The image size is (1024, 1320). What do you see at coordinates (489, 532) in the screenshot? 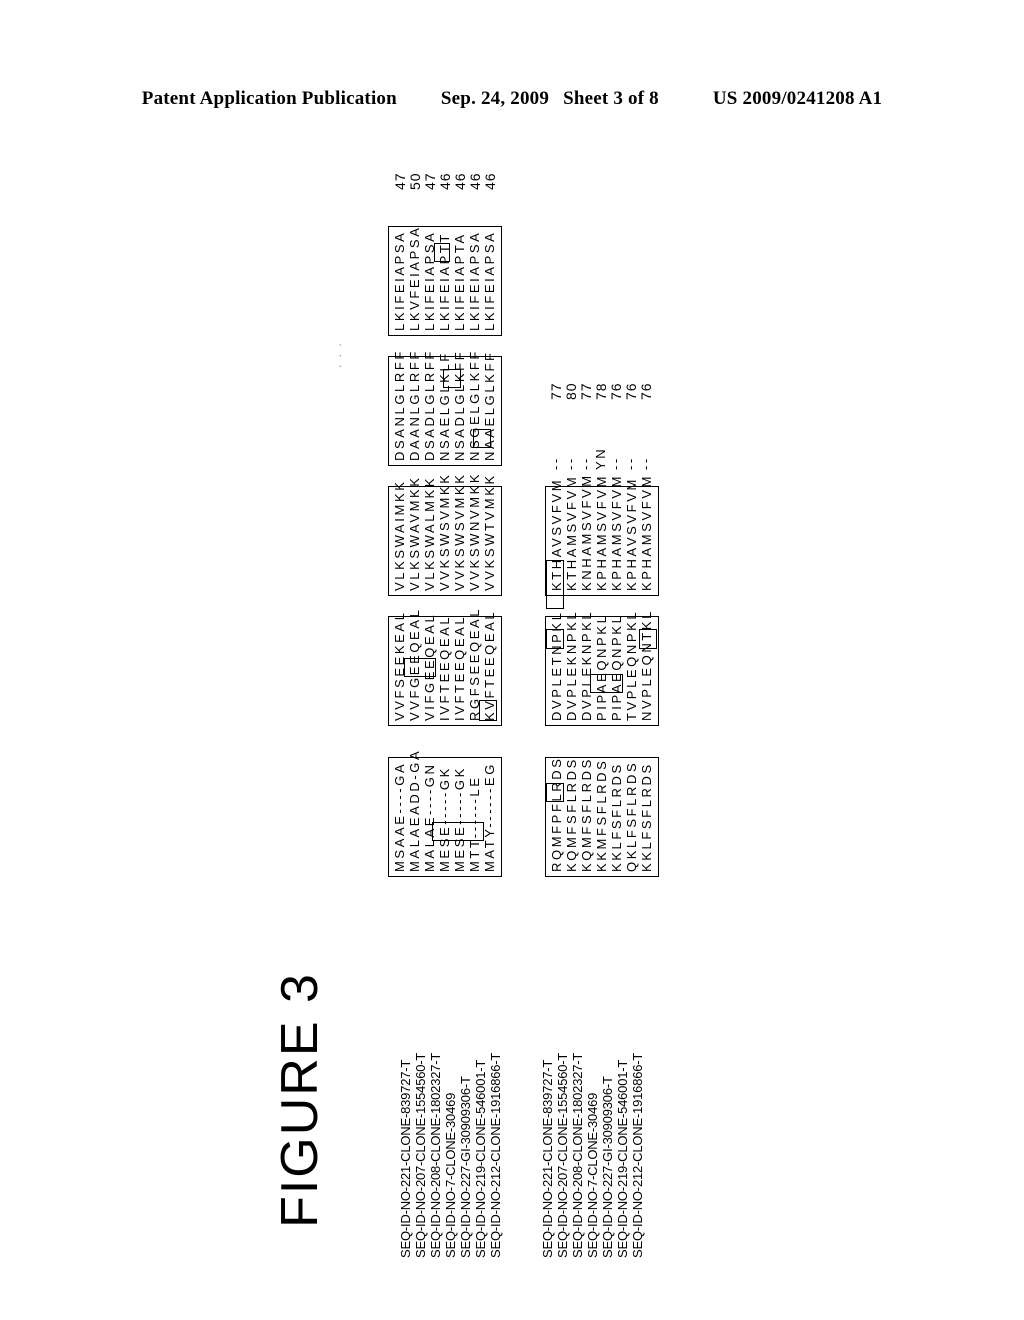
I see `sequence-row: VVKSWTVMKK` at bounding box center [489, 532].